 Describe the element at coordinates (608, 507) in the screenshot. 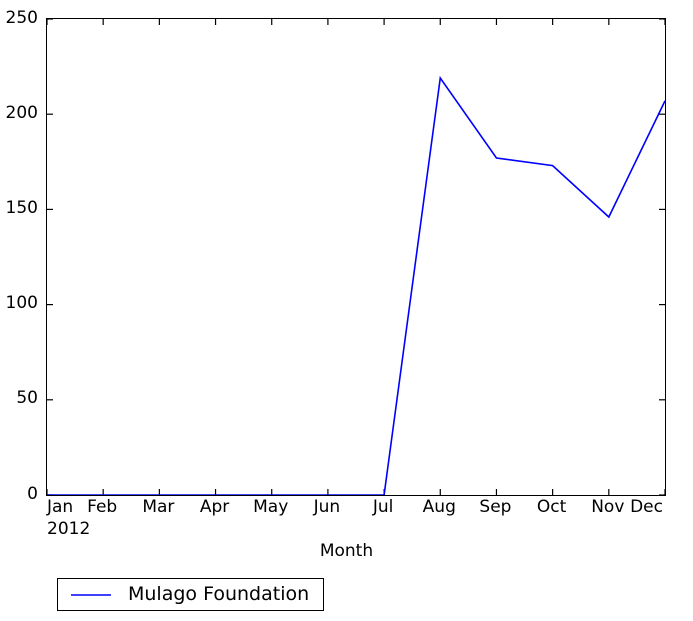

I see `x-tick-label: Nov` at that location.